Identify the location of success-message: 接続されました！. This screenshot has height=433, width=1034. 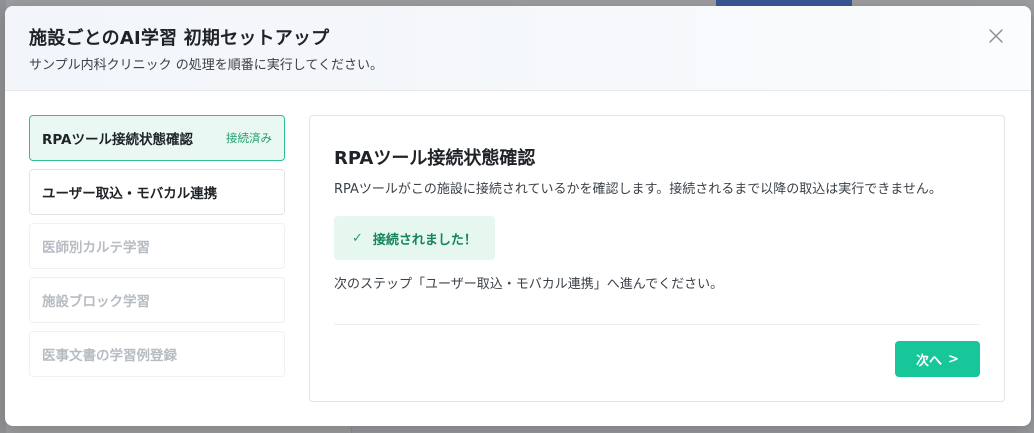
(424, 240).